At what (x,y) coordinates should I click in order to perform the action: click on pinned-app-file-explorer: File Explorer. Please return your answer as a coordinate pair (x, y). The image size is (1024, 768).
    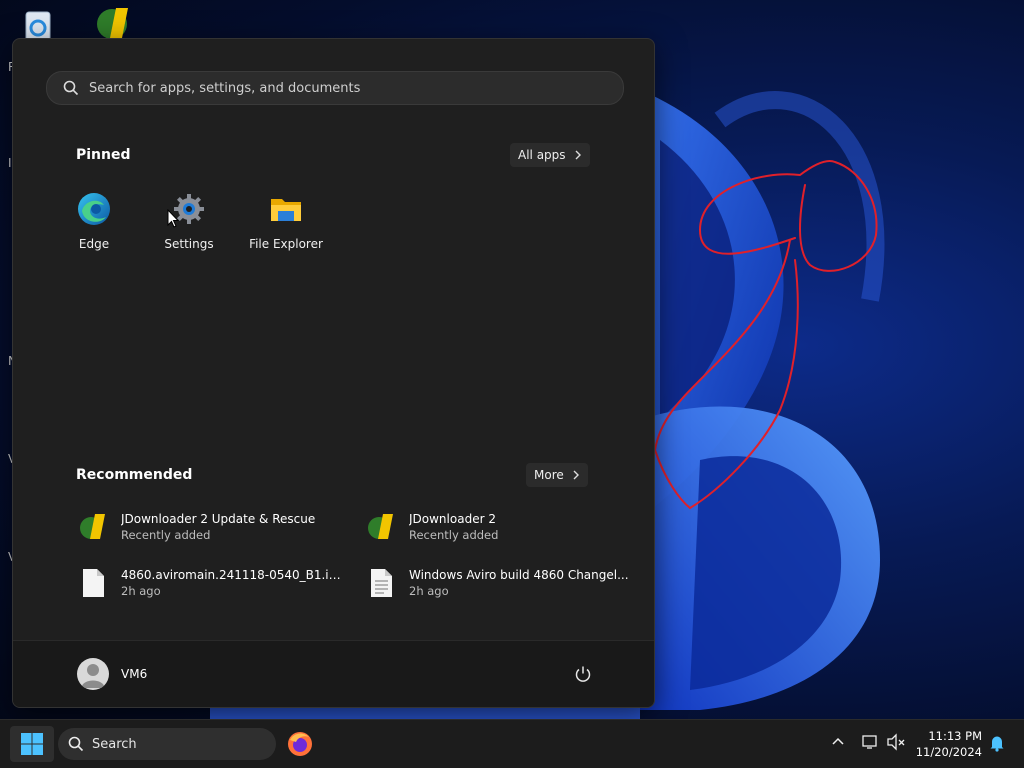
    Looking at the image, I should click on (286, 221).